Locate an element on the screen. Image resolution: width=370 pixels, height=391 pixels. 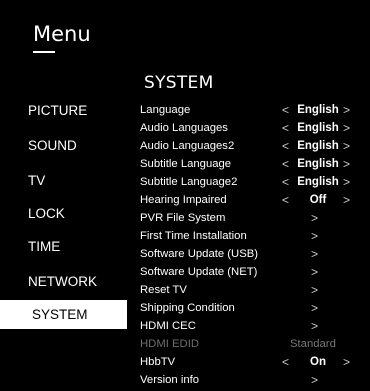
setting-label: Audio Languages2 is located at coordinates (187, 146).